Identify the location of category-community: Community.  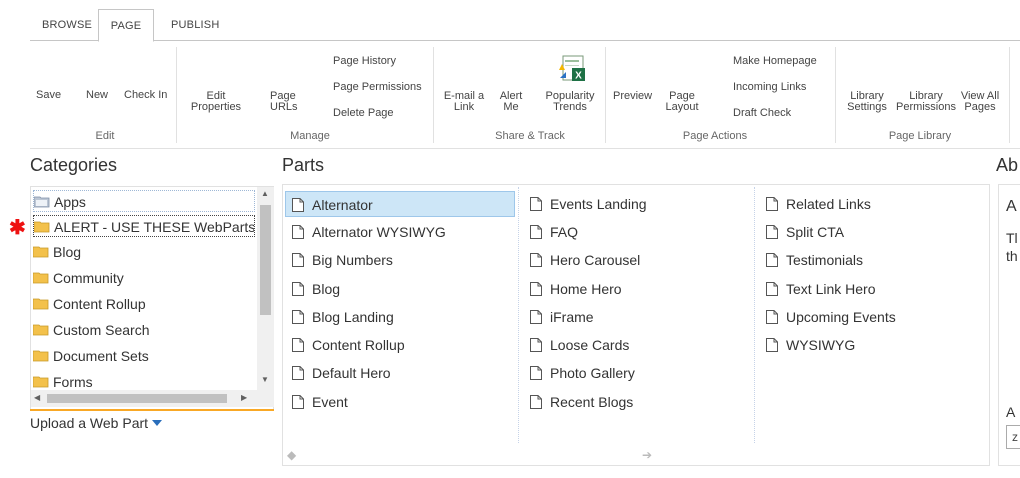
(144, 278).